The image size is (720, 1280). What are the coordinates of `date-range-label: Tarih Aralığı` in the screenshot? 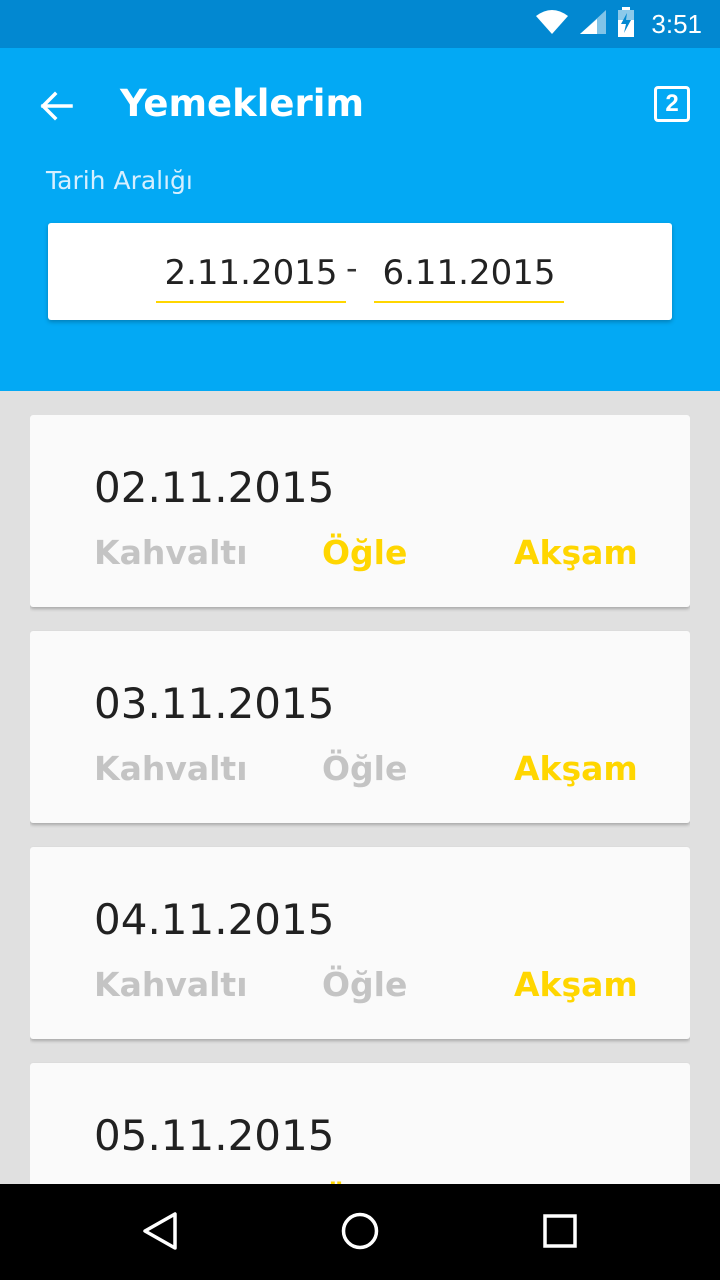 It's located at (119, 180).